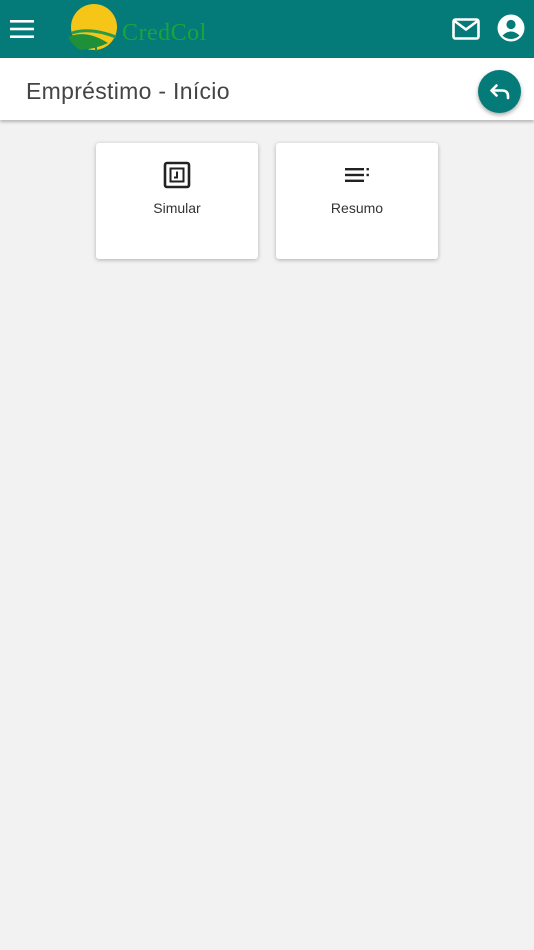 Image resolution: width=534 pixels, height=950 pixels. I want to click on simulate-icon, so click(177, 175).